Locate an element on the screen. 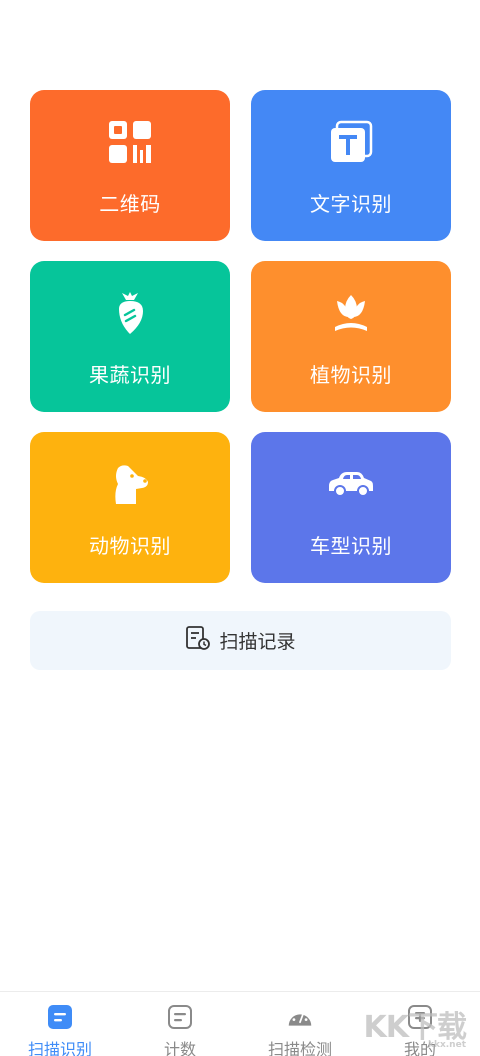 The width and height of the screenshot is (480, 1056). tile-text-recognition: 文字识别 is located at coordinates (351, 165).